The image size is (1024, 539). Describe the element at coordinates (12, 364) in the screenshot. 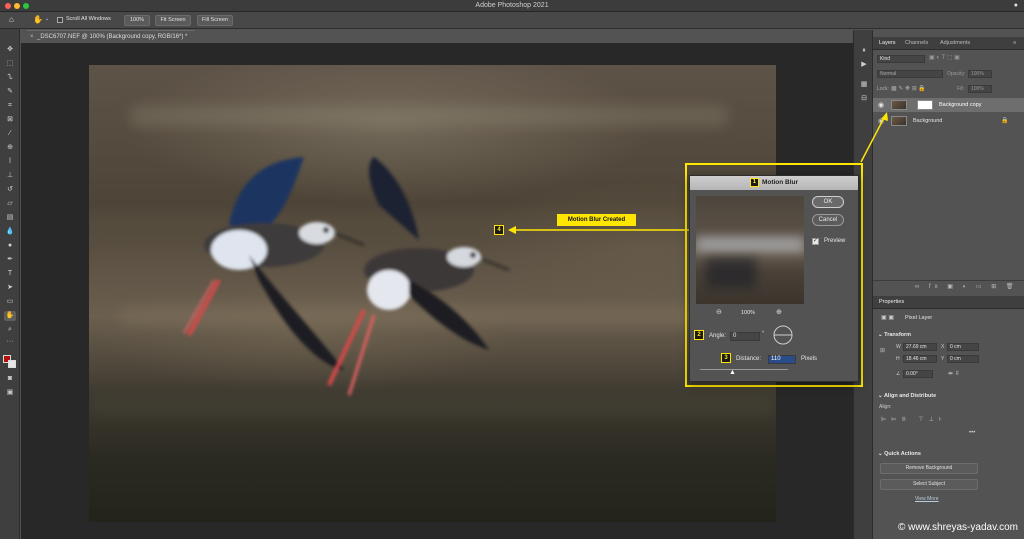

I see `background-color-swatch` at that location.